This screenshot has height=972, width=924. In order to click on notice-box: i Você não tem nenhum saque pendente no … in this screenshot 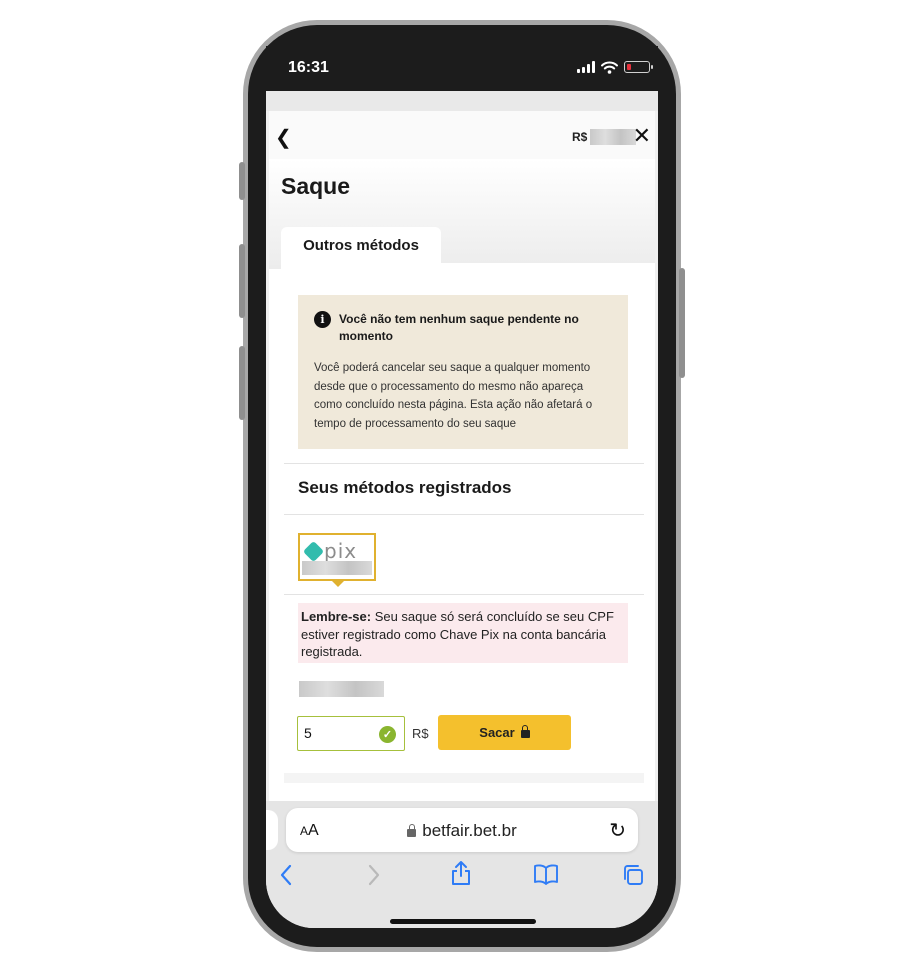, I will do `click(463, 372)`.